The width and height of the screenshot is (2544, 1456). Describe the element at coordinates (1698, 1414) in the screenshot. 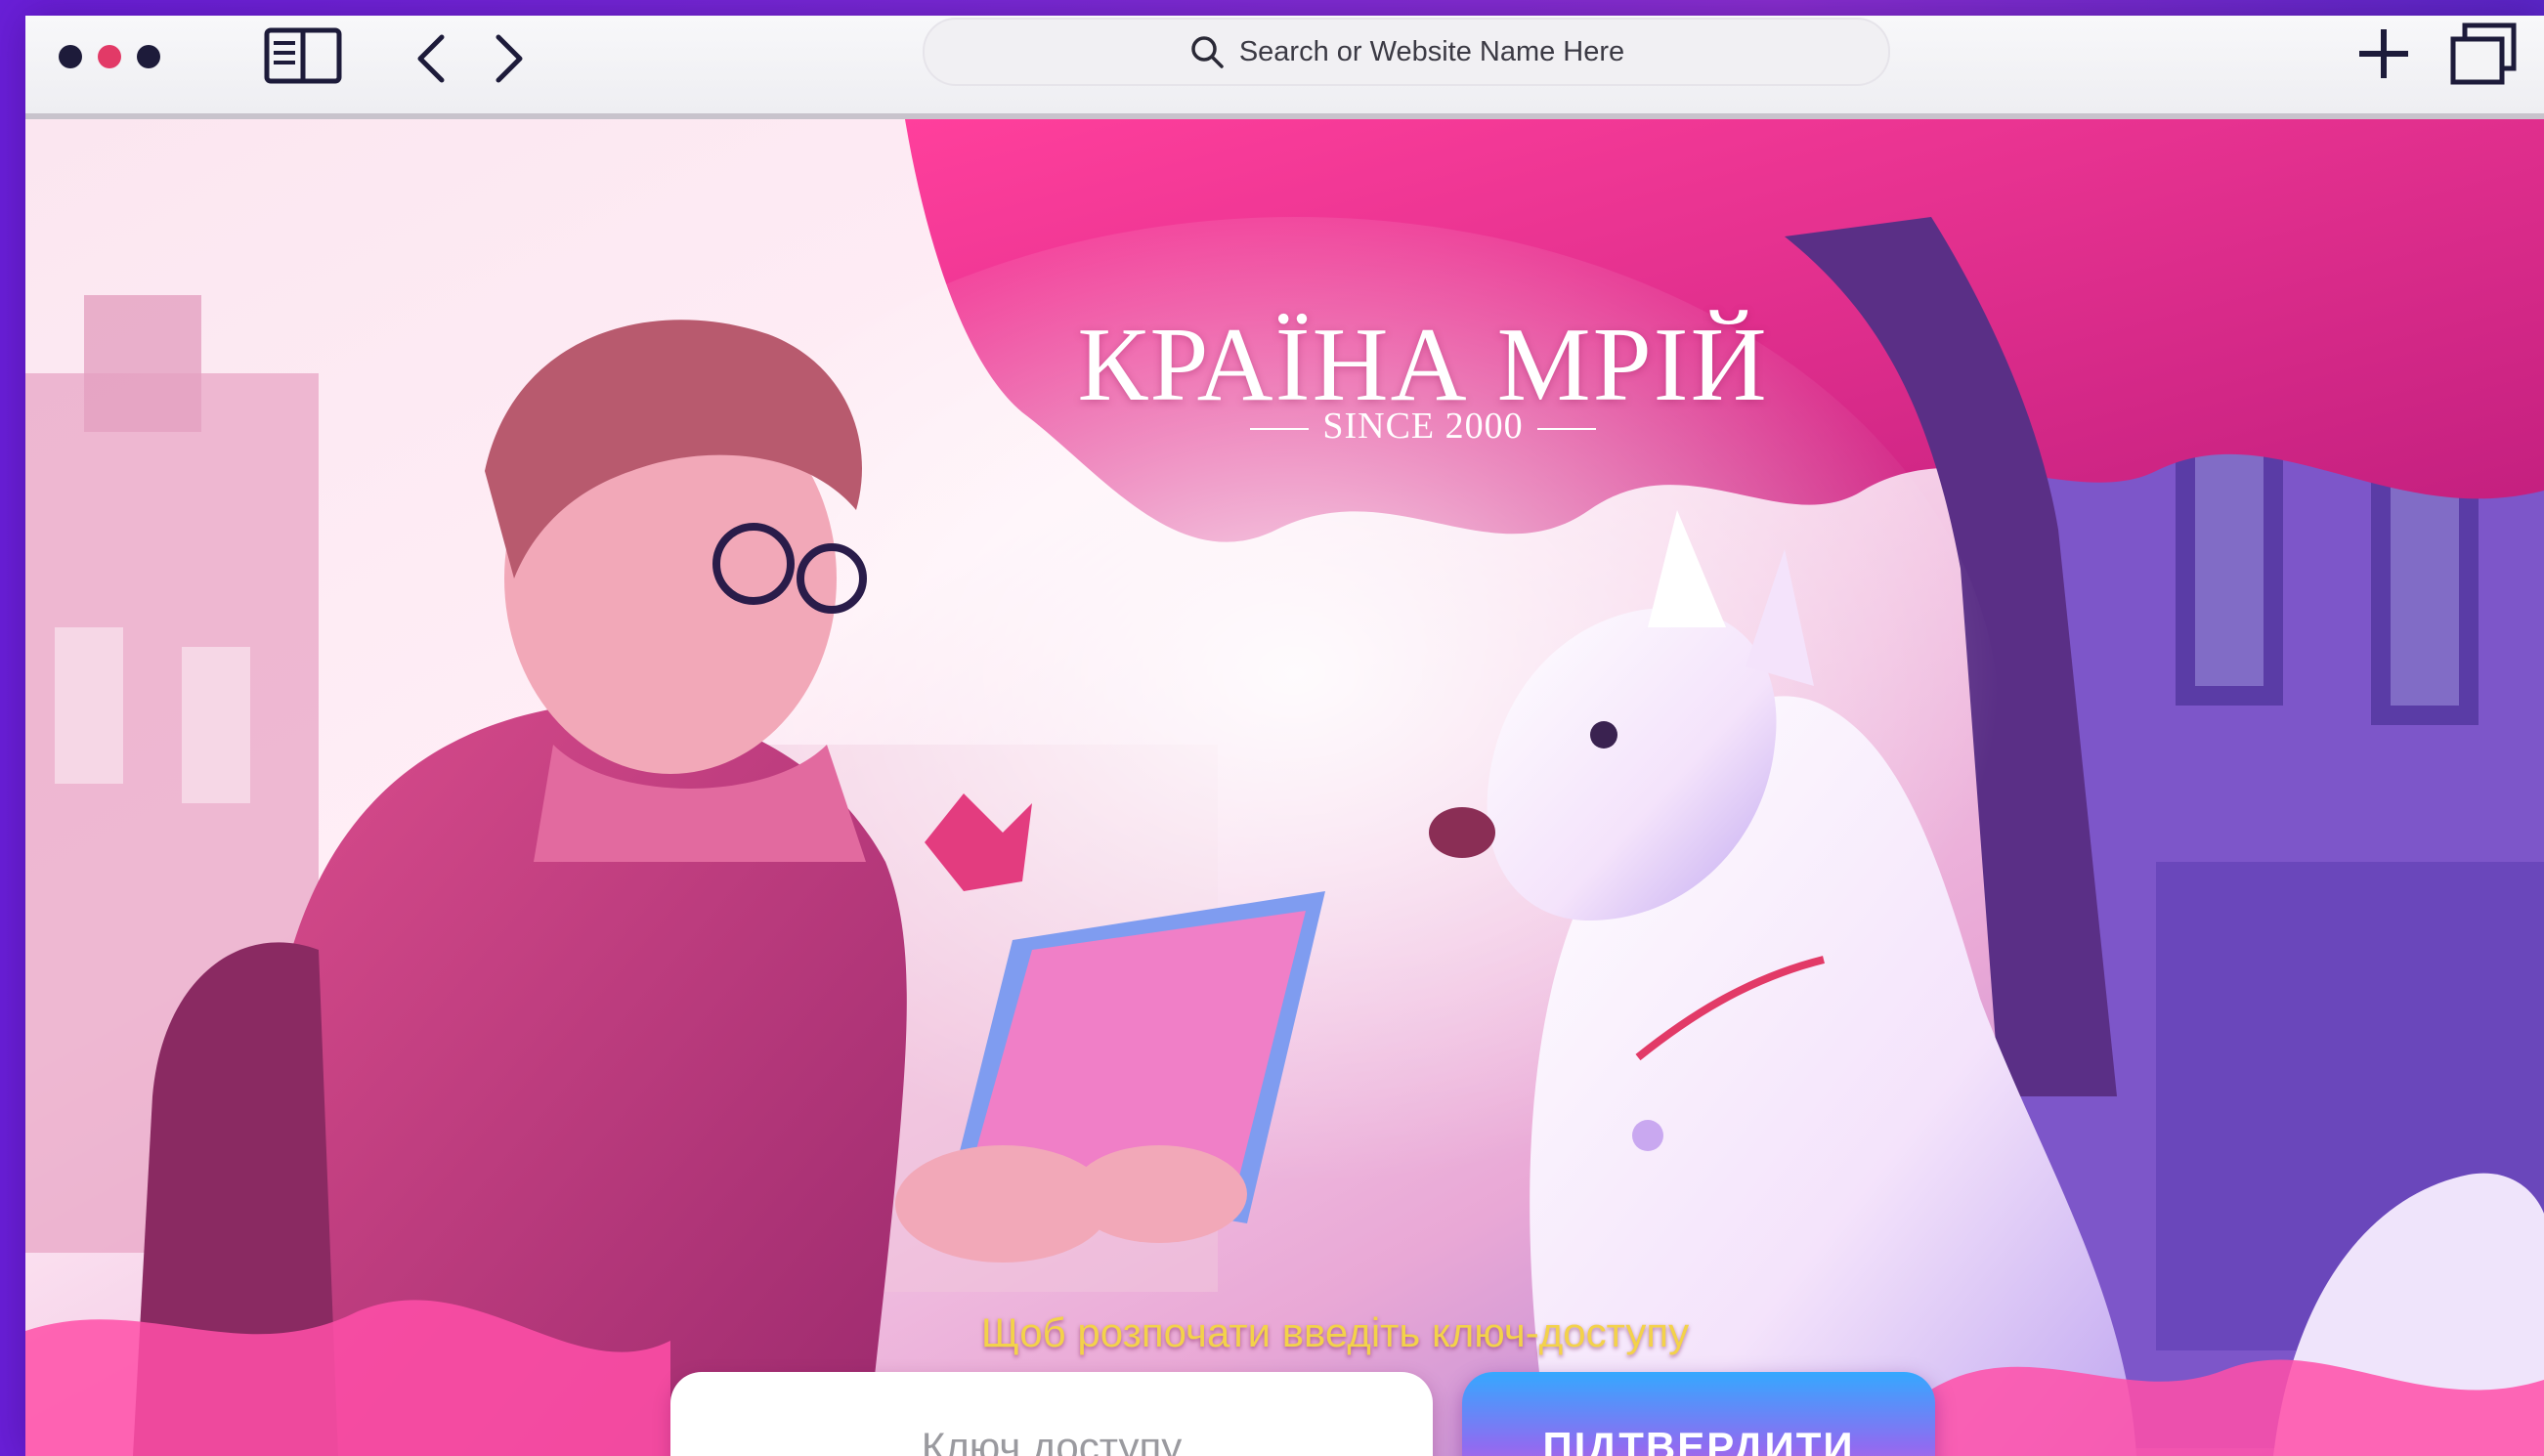

I see `confirm-button: ПІДТВЕРДИТИ` at that location.